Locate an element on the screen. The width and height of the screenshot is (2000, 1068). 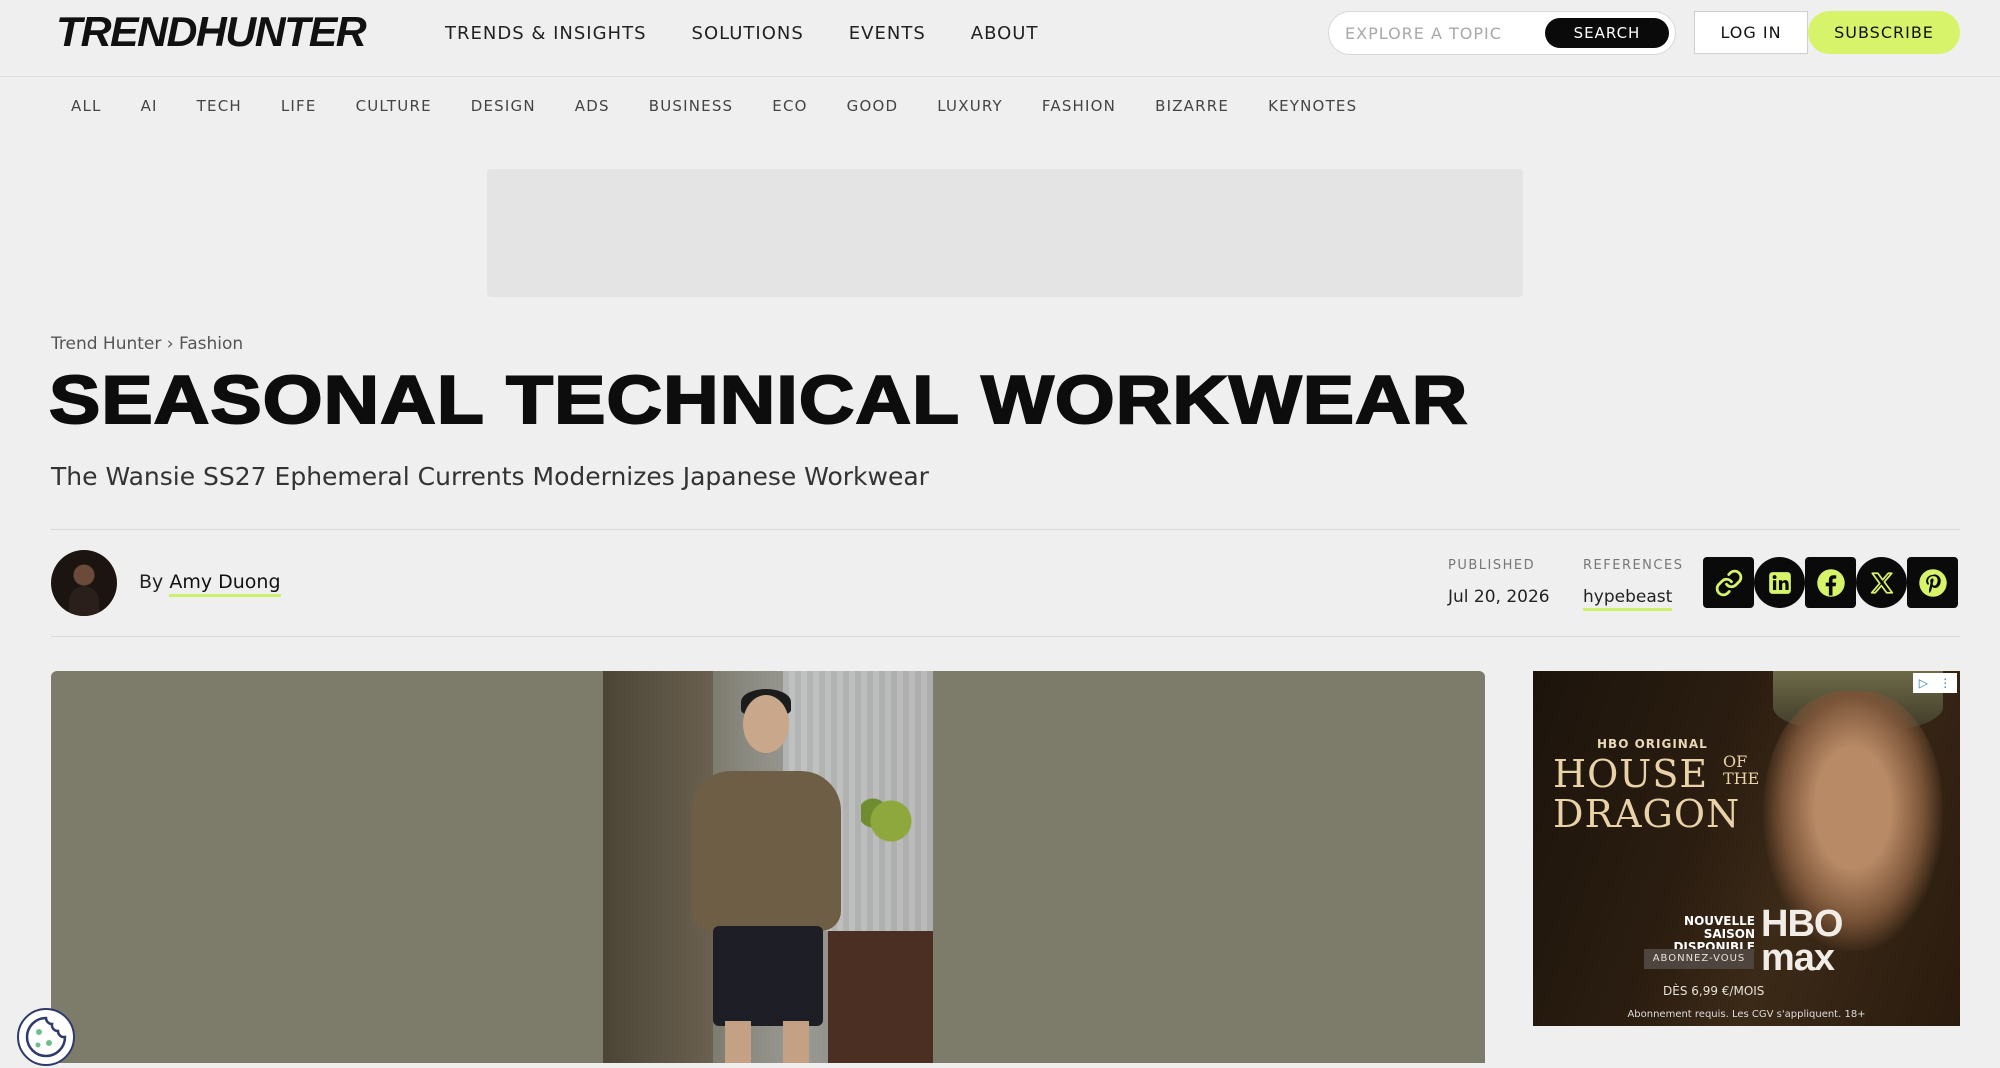
category-all: ALL is located at coordinates (86, 106).